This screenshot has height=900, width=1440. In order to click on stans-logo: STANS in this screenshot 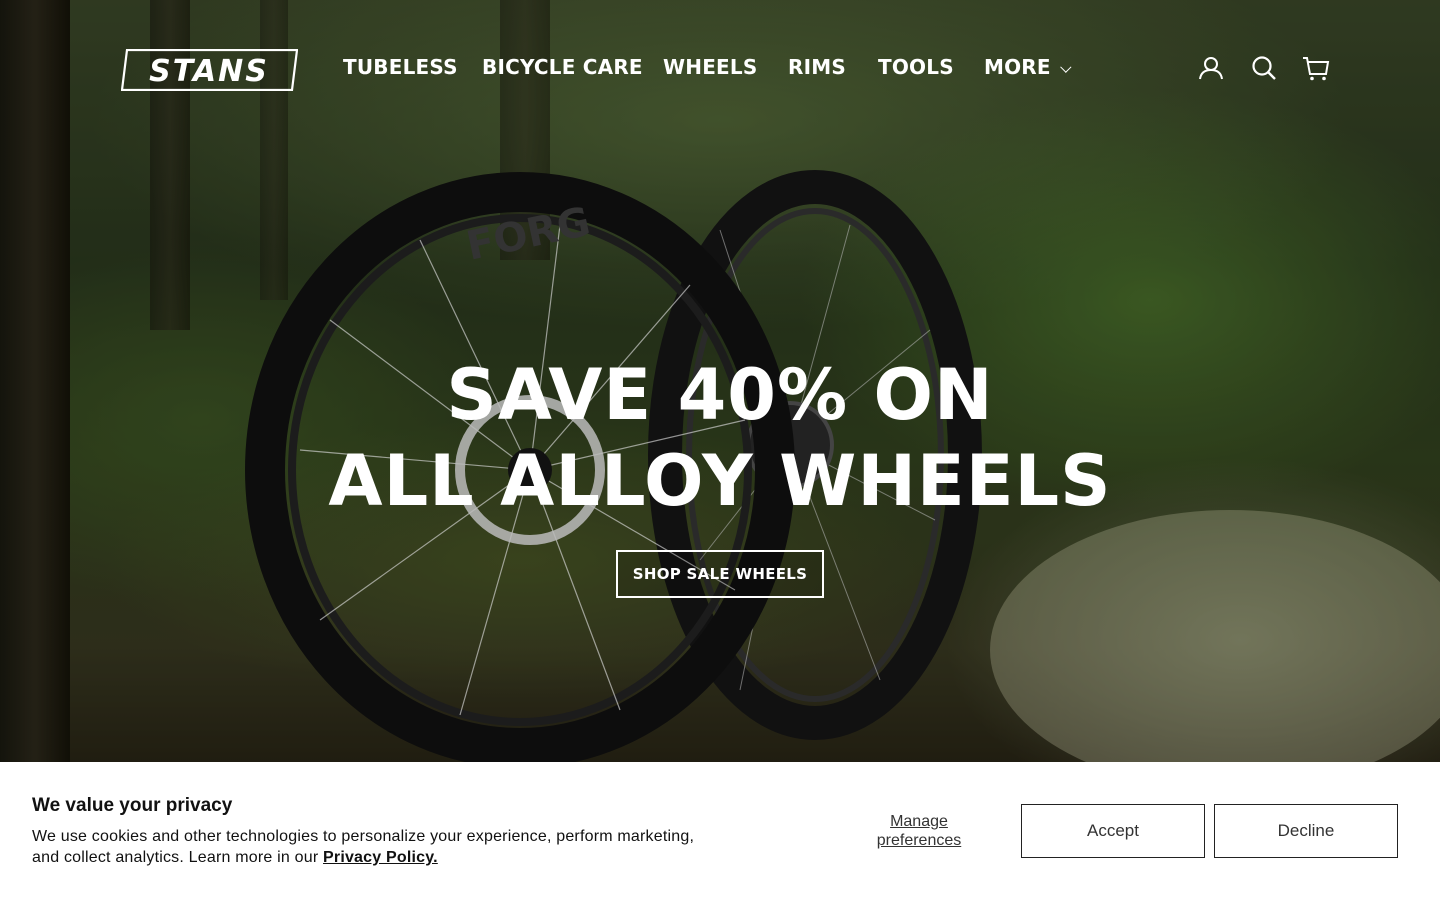, I will do `click(209, 70)`.